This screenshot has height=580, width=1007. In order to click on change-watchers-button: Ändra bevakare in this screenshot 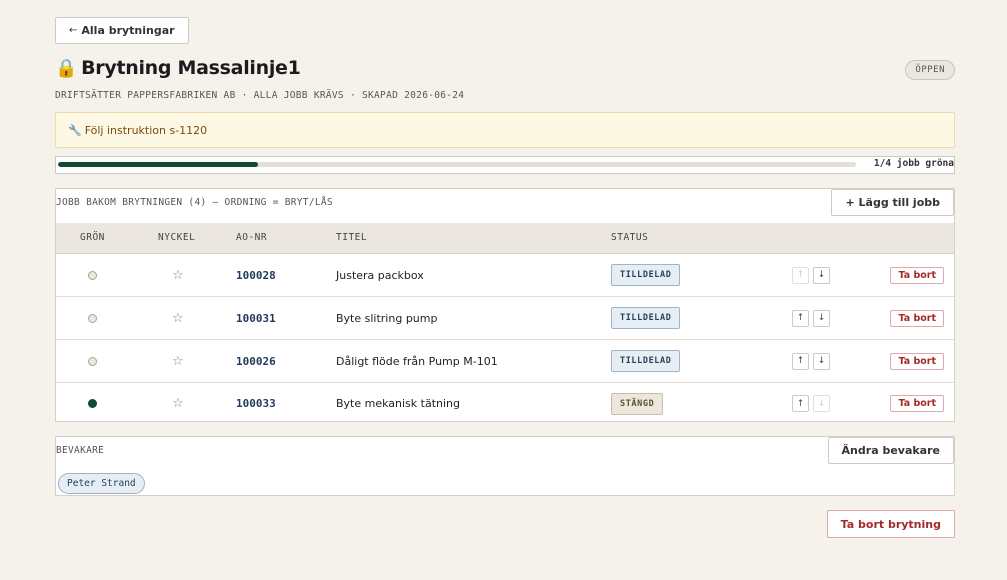, I will do `click(890, 450)`.